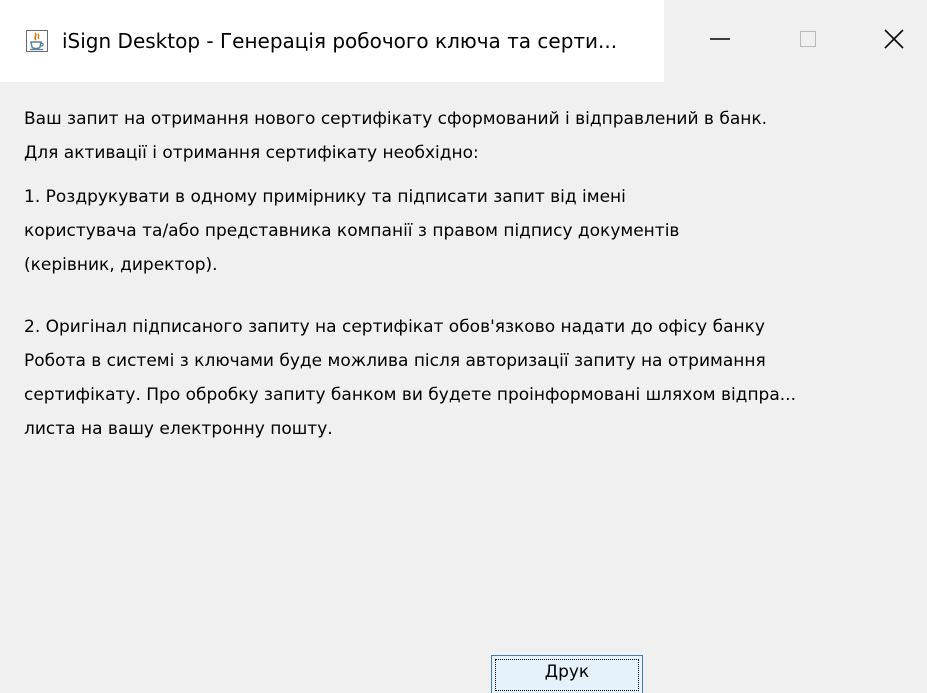 The width and height of the screenshot is (927, 693). Describe the element at coordinates (37, 41) in the screenshot. I see `java-cup-icon` at that location.